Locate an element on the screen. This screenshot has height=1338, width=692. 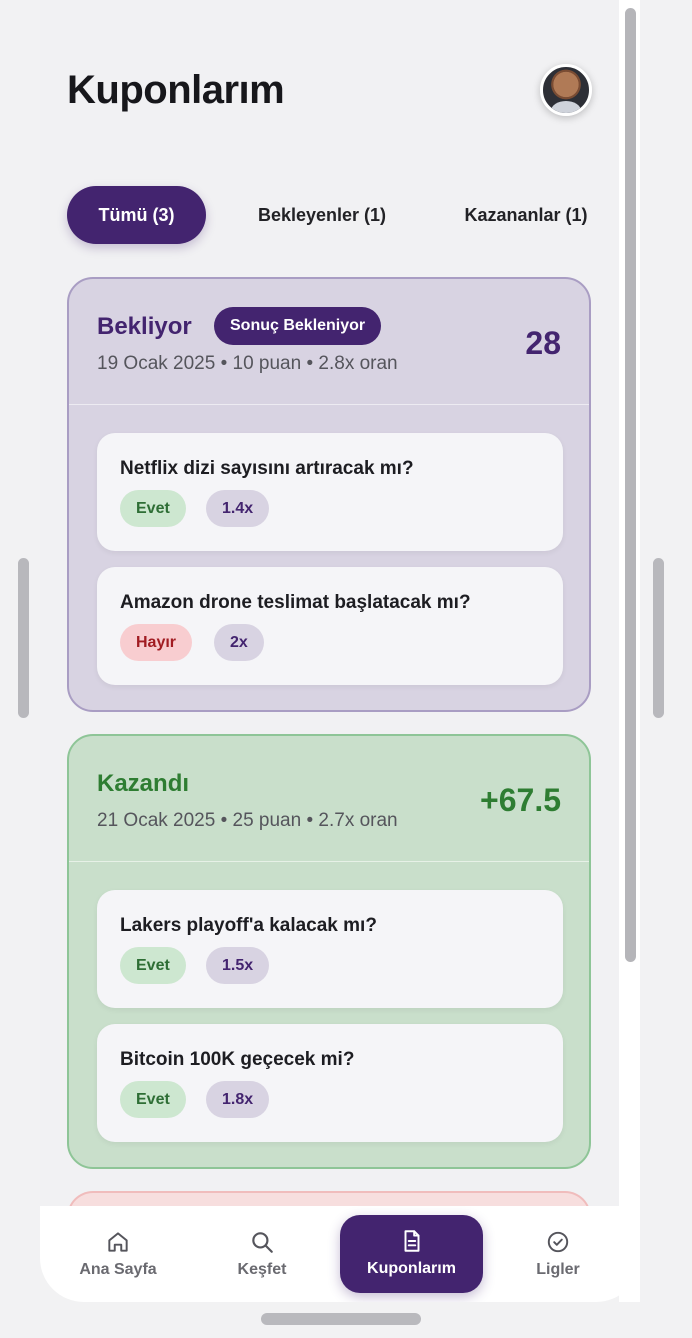
bet-odds-badge: 1.8x is located at coordinates (238, 1099).